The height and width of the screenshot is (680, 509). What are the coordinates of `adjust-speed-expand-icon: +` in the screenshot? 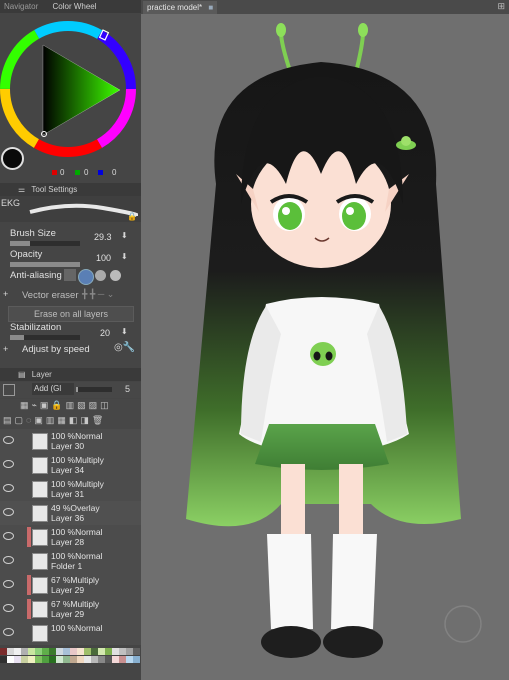 It's located at (5, 349).